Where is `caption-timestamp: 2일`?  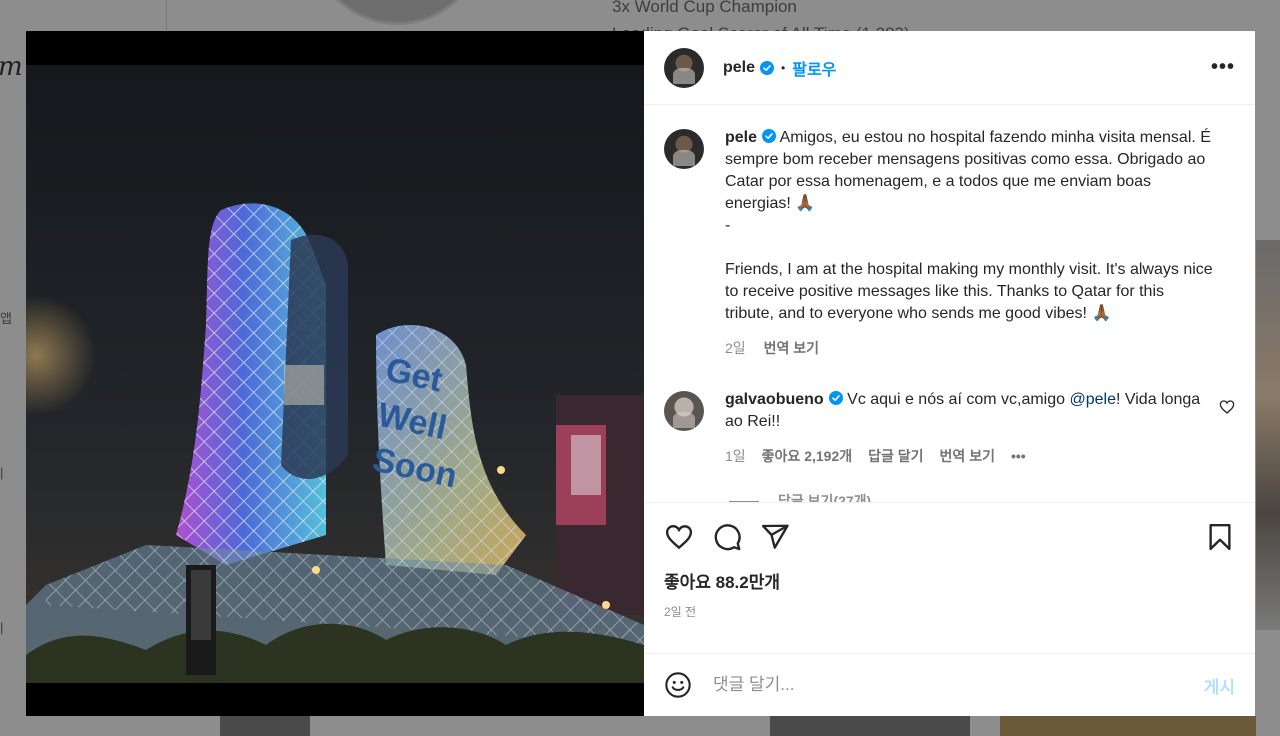 caption-timestamp: 2일 is located at coordinates (735, 348).